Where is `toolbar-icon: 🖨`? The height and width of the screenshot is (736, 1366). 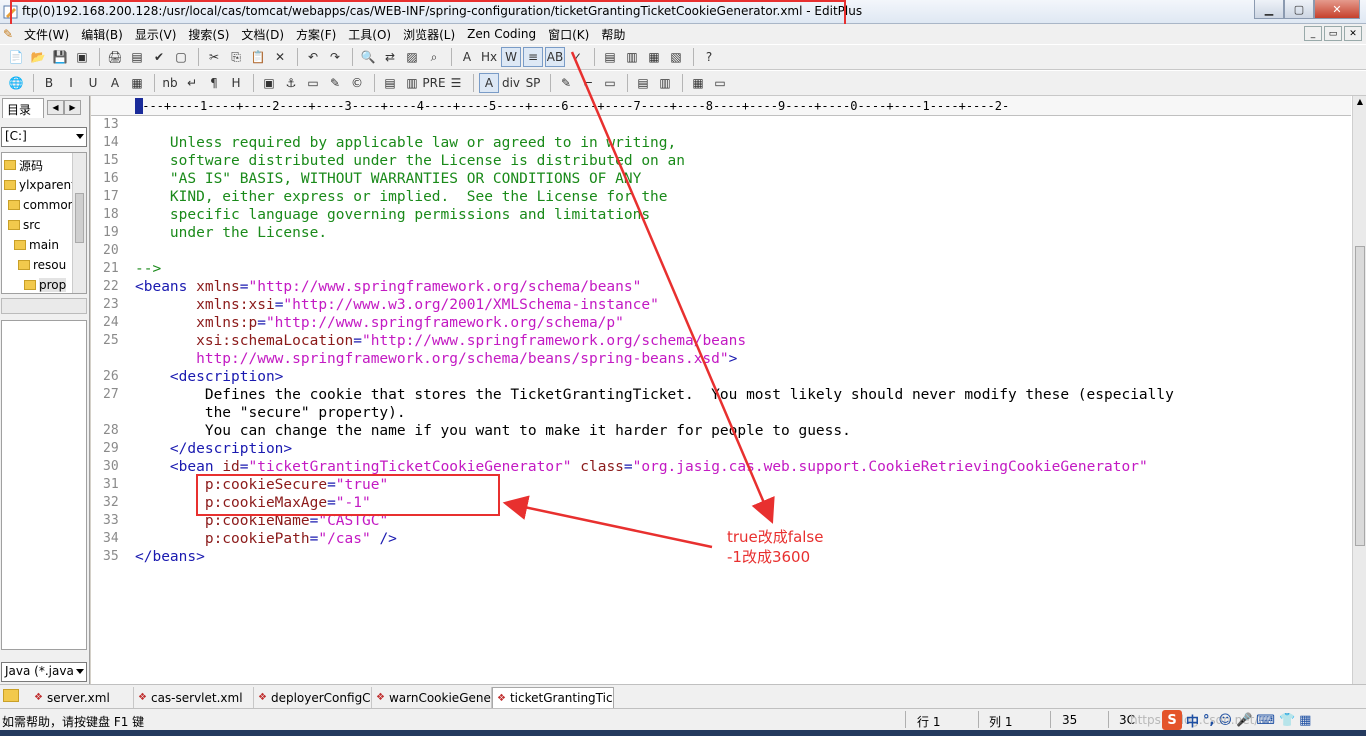
toolbar-icon: 🖨 is located at coordinates (115, 57).